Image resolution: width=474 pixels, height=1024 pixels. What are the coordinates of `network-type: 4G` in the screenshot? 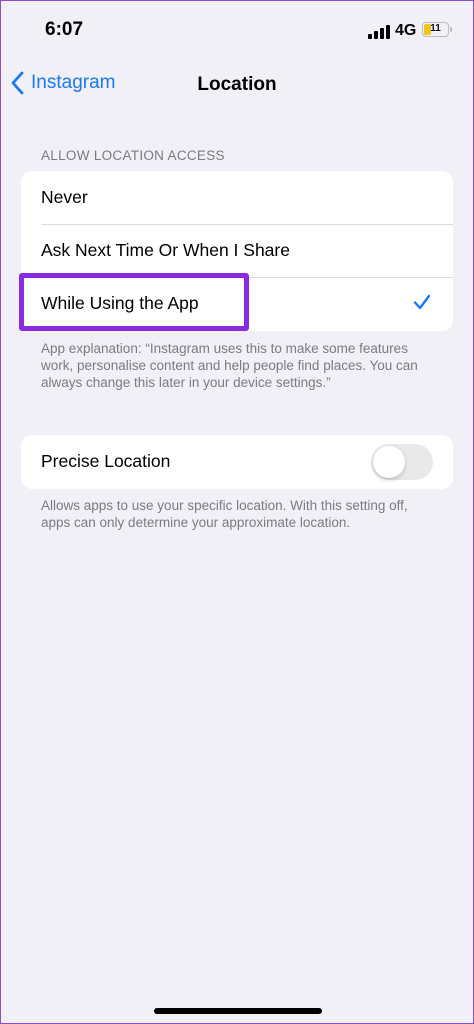 It's located at (406, 30).